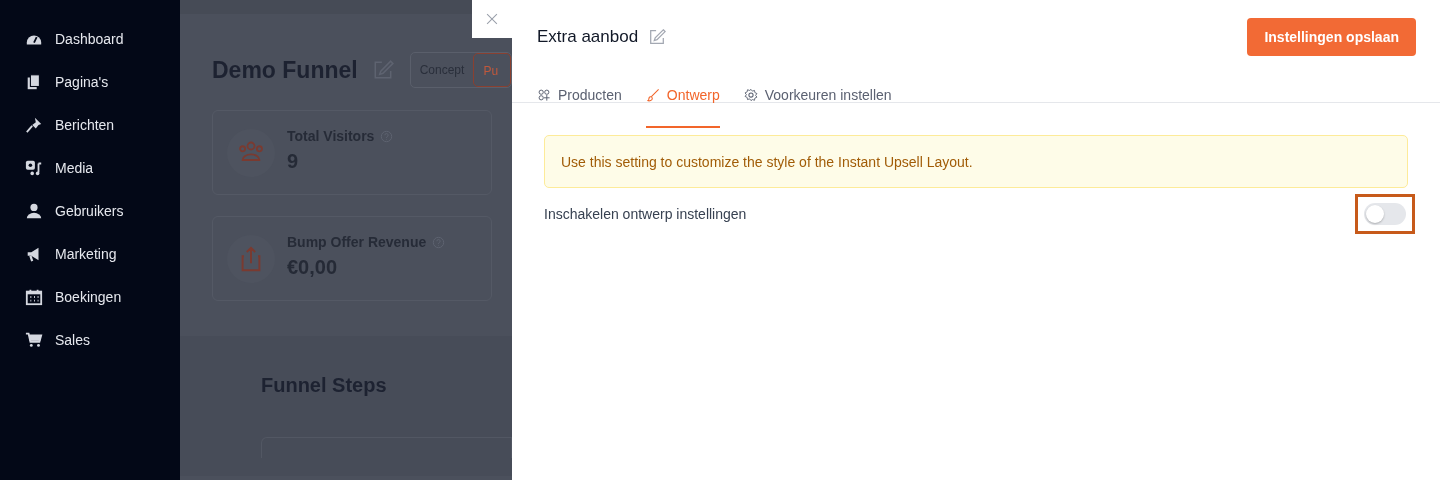 Image resolution: width=1440 pixels, height=480 pixels. I want to click on calendar-icon, so click(34, 296).